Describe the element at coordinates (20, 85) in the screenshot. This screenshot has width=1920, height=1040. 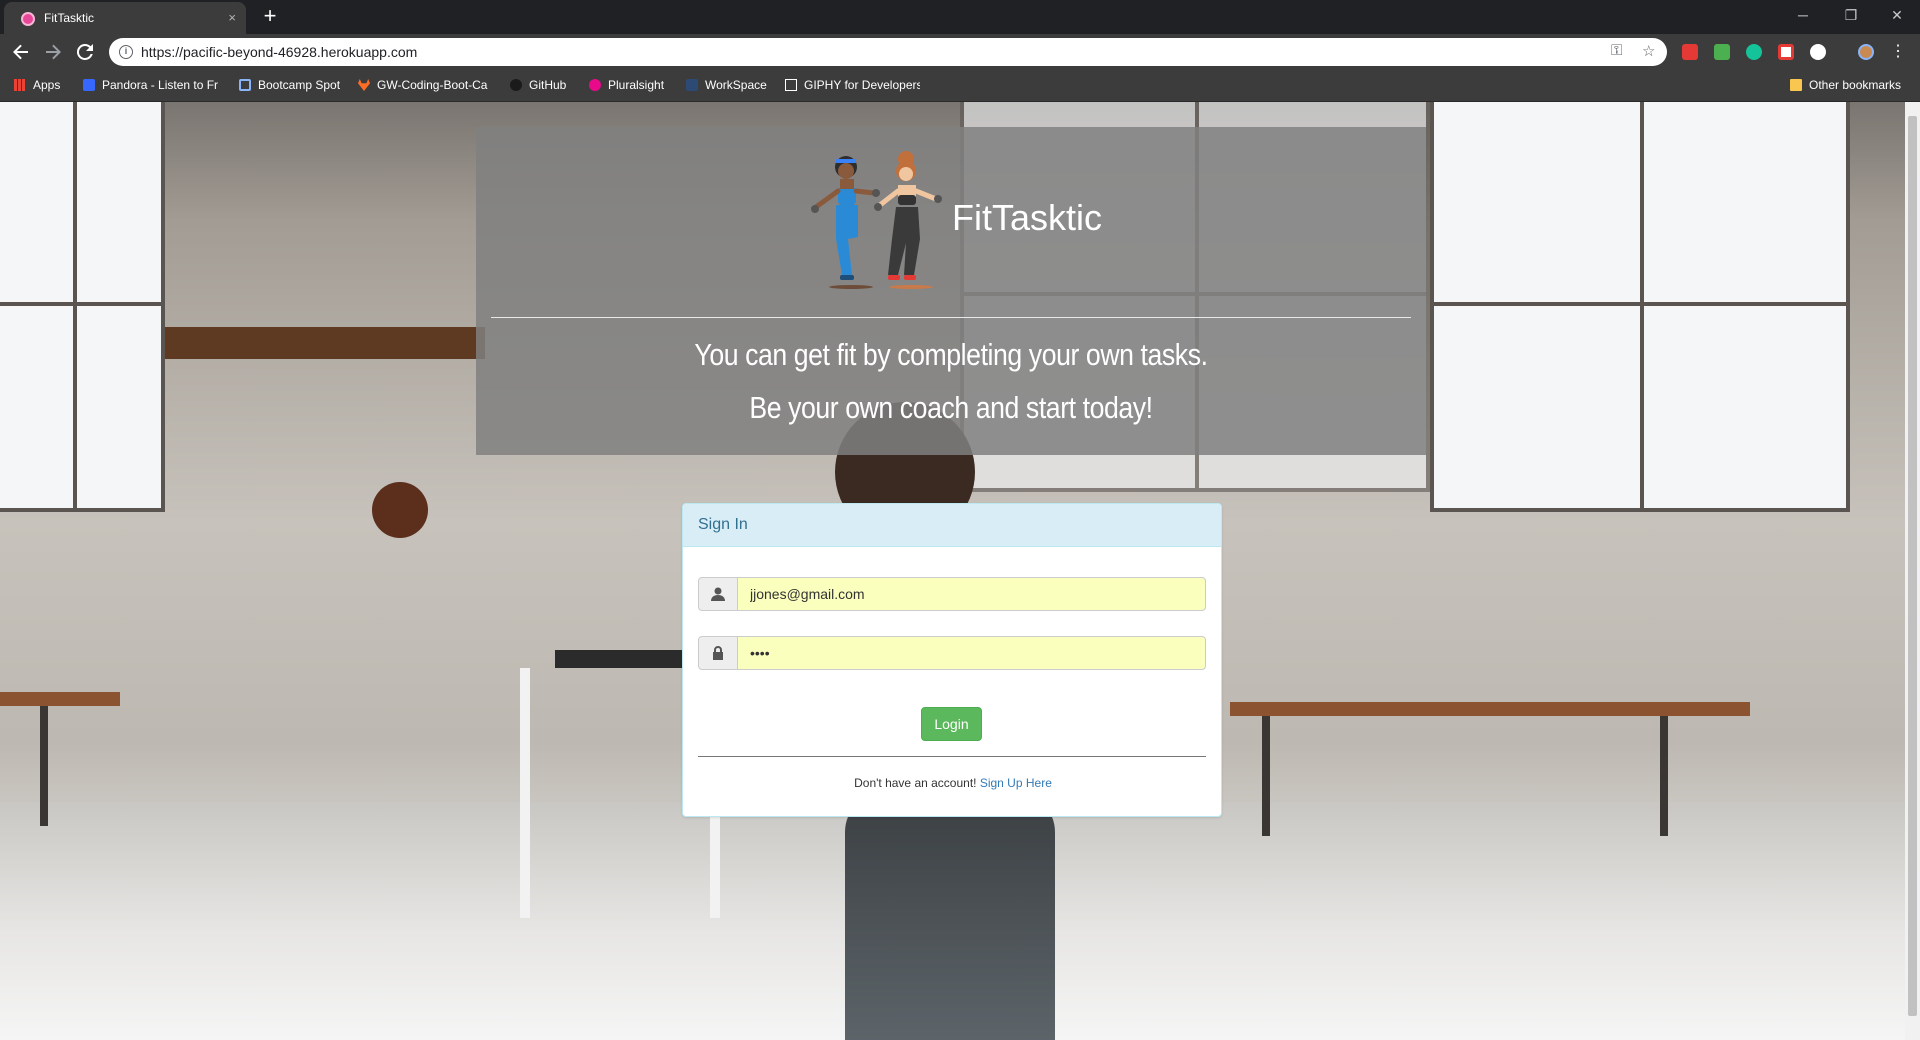
I see `apps-grid-icon` at that location.